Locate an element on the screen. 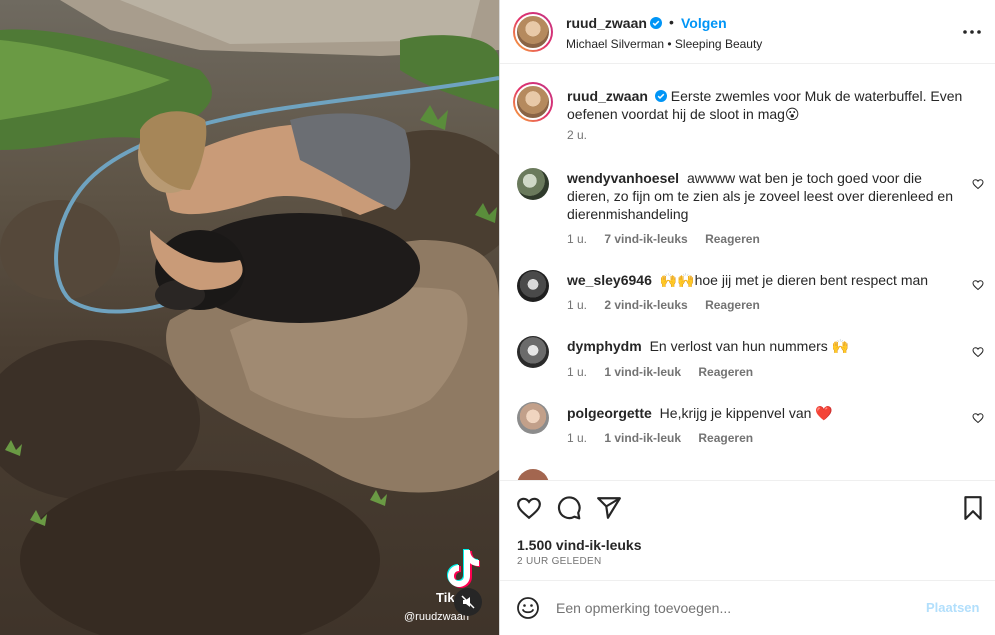  muted-icon is located at coordinates (468, 602).